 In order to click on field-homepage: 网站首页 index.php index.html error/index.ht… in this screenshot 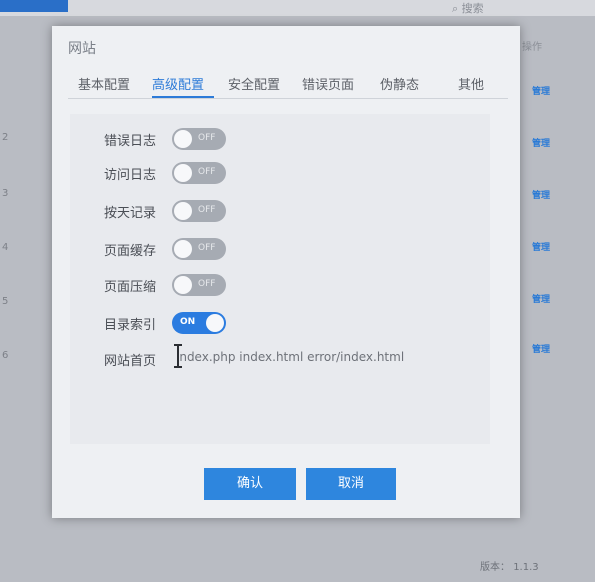, I will do `click(285, 358)`.